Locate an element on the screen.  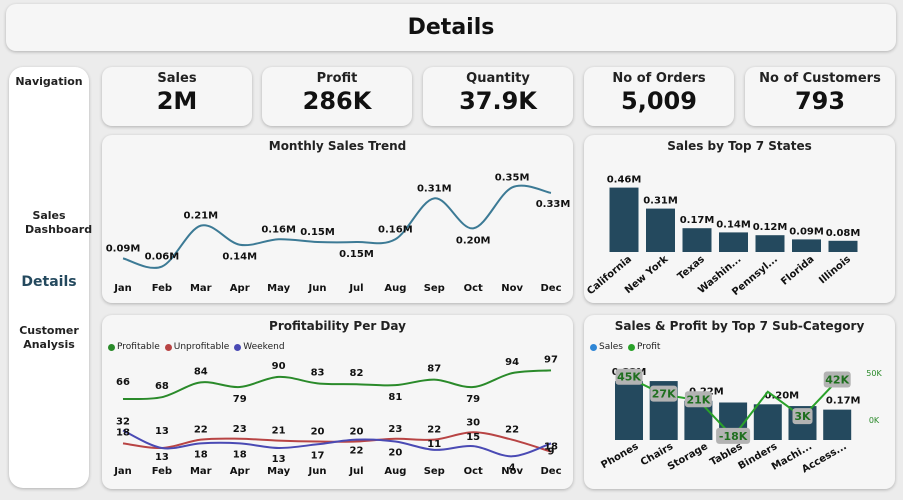
x-tick-label: Jan is located at coordinates (122, 471).